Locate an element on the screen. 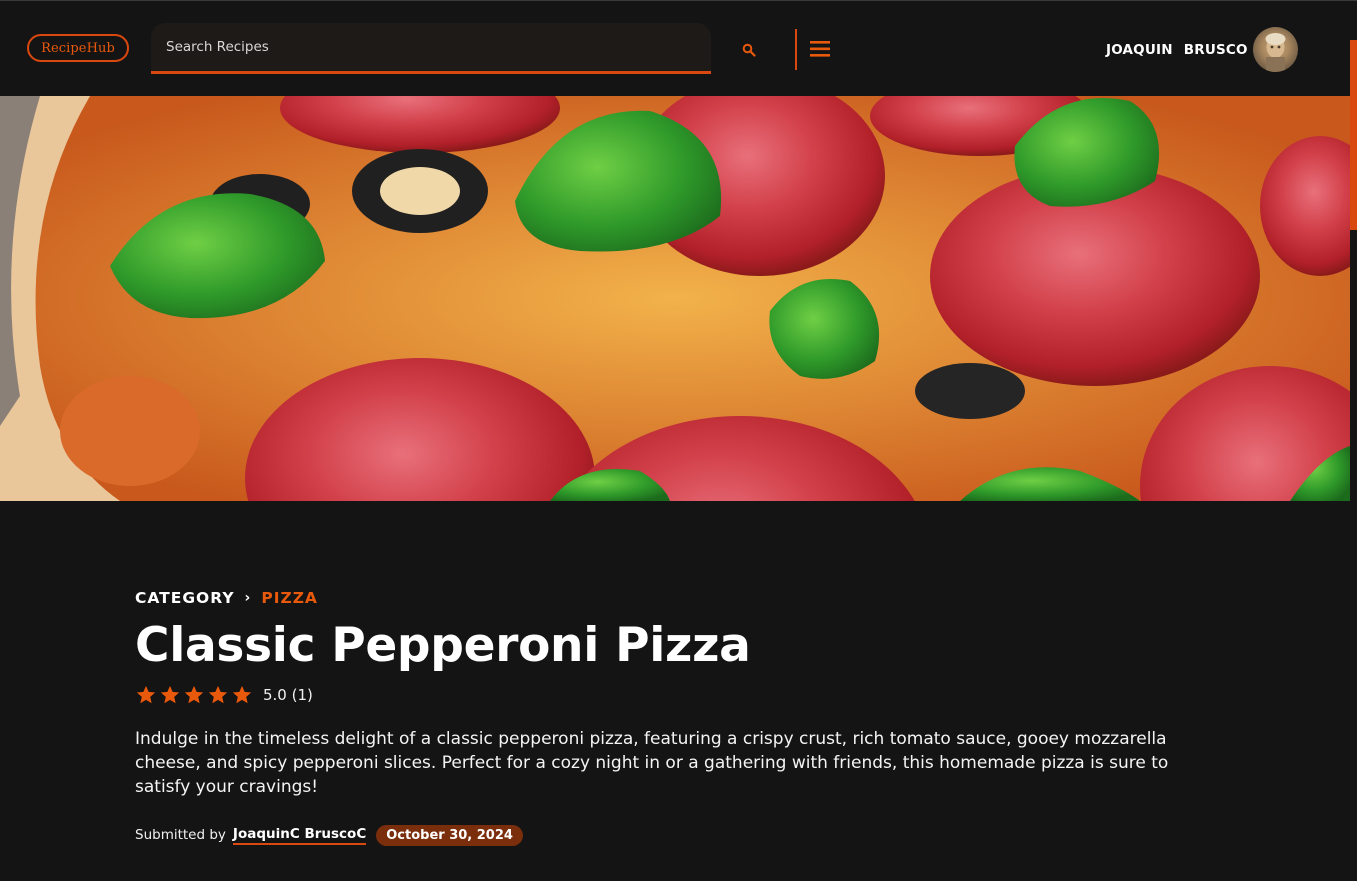  header-divider is located at coordinates (796, 49).